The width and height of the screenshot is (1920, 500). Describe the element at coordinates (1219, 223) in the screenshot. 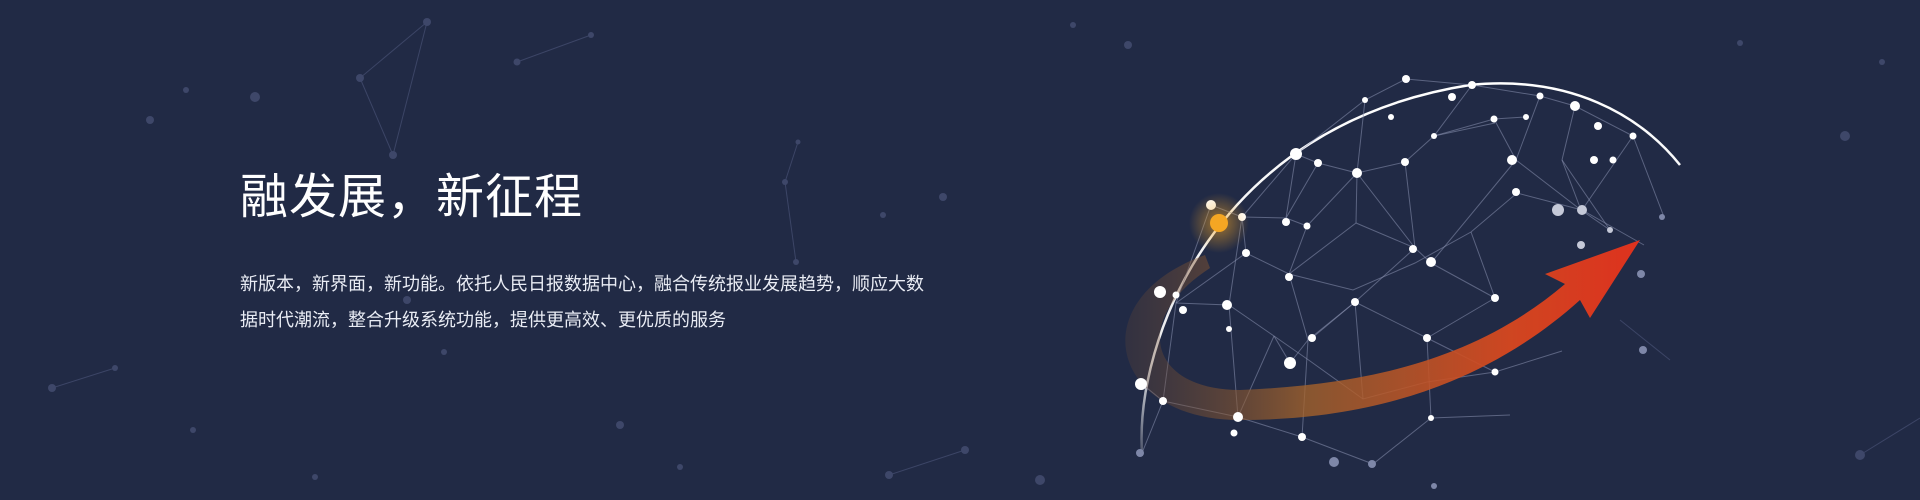

I see `highlight-node` at that location.